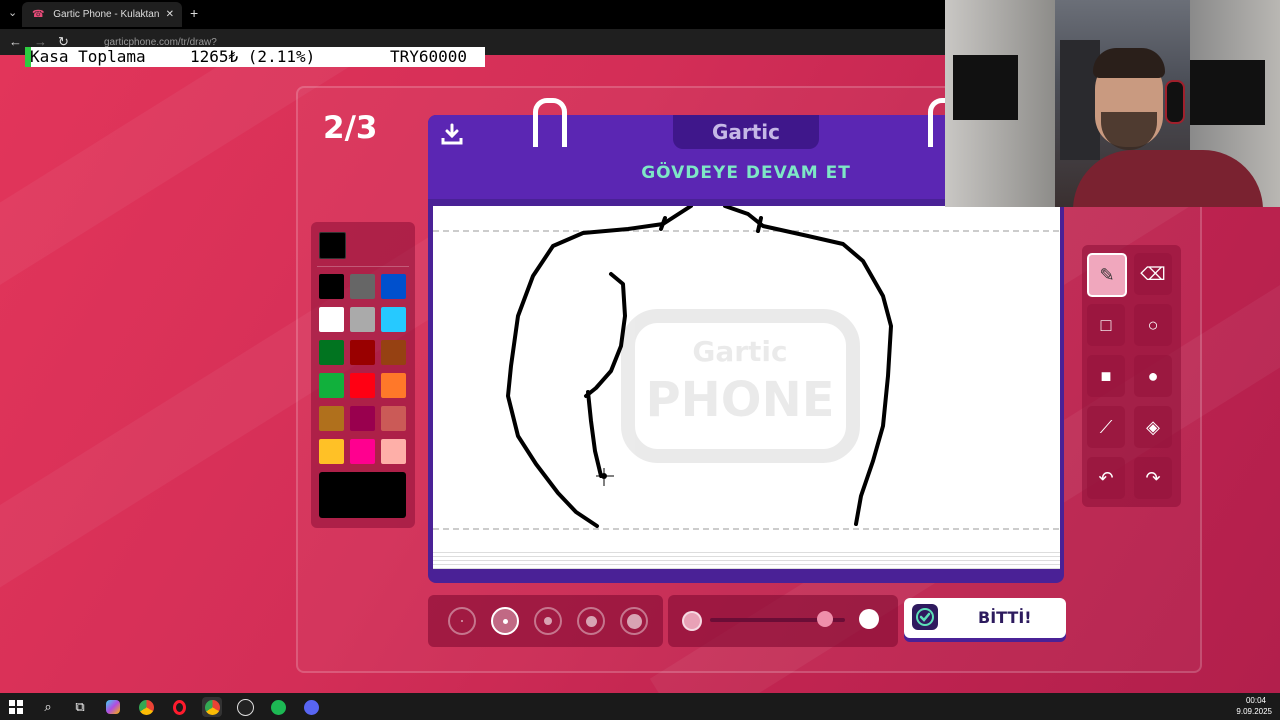  I want to click on notebook-ring-left, so click(550, 122).